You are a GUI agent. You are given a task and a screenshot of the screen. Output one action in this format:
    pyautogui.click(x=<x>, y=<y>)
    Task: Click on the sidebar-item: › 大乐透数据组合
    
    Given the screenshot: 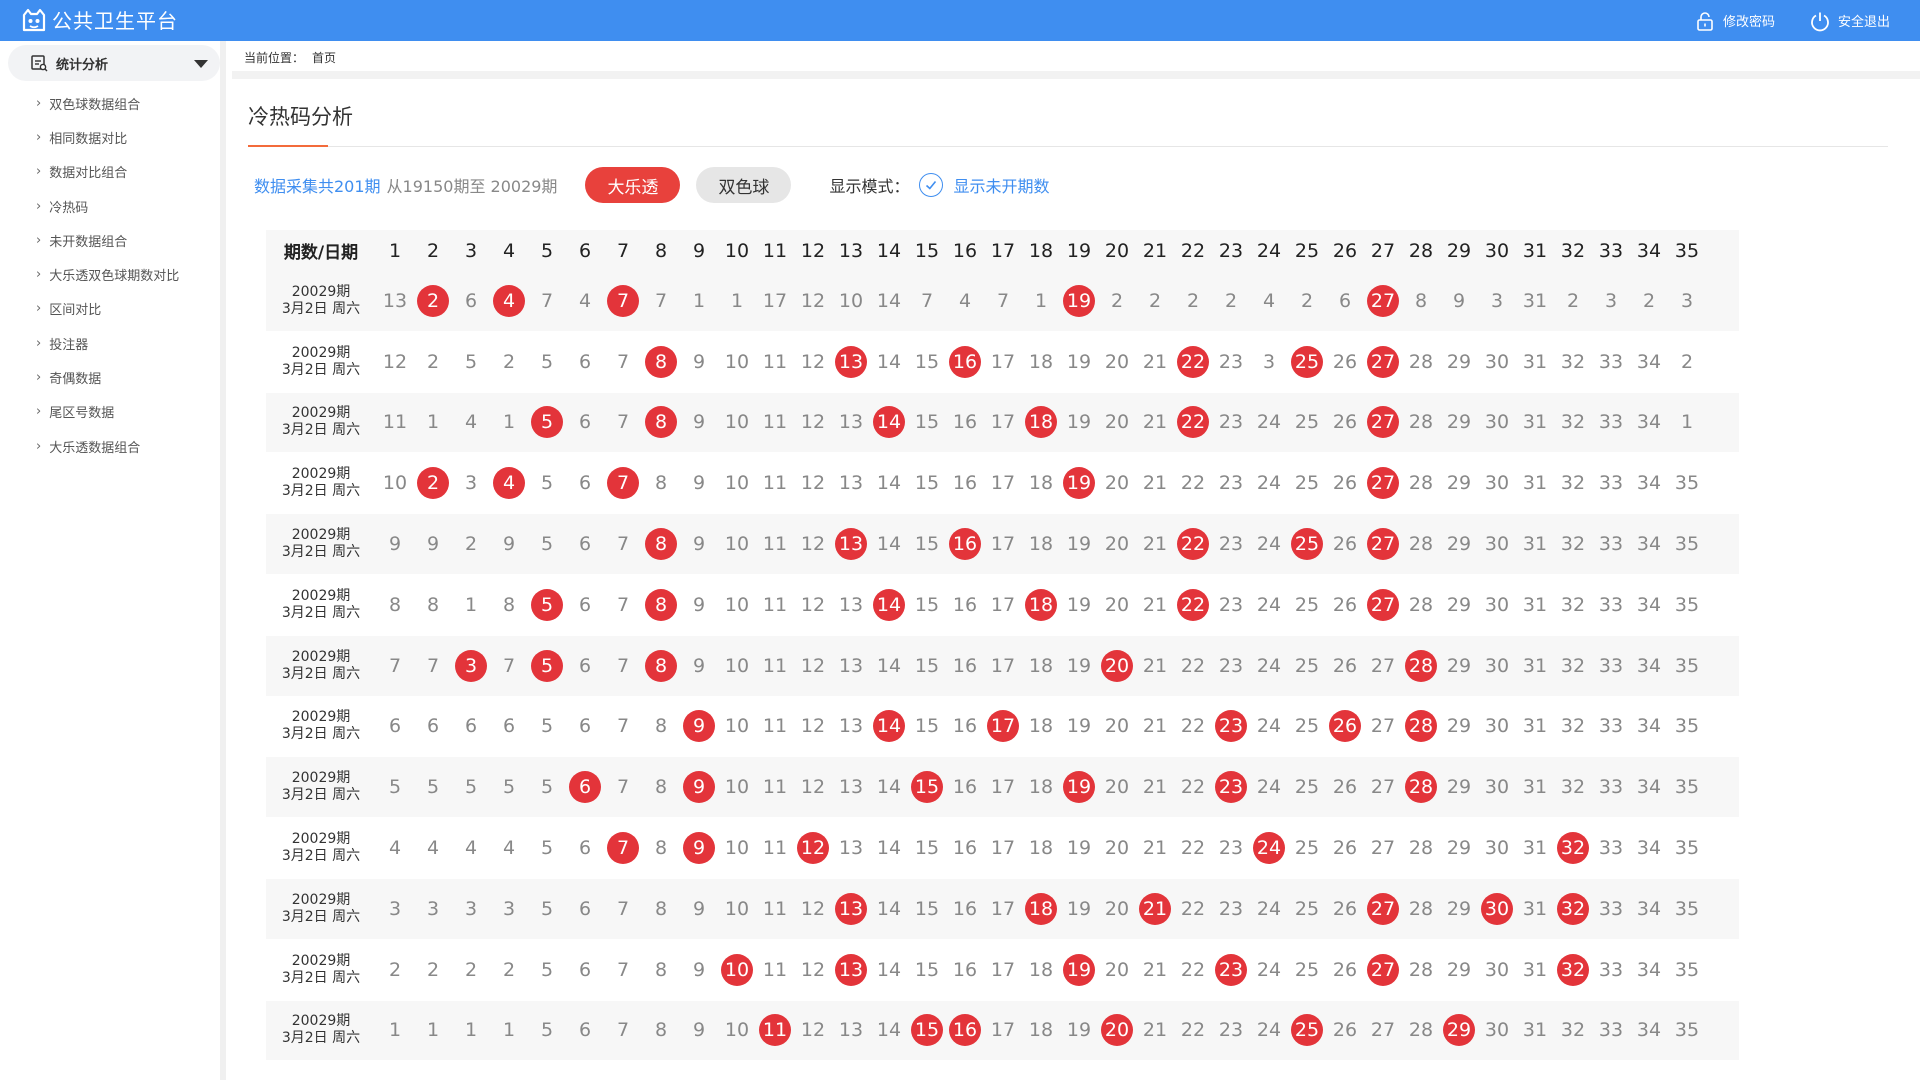 What is the action you would take?
    pyautogui.click(x=110, y=446)
    